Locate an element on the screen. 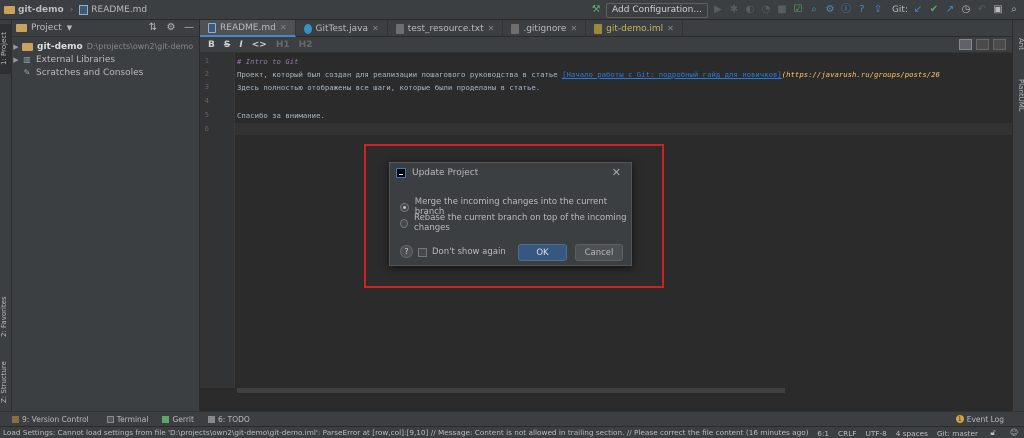 This screenshot has height=438, width=1024. file-encoding: UTF-8 is located at coordinates (875, 433).